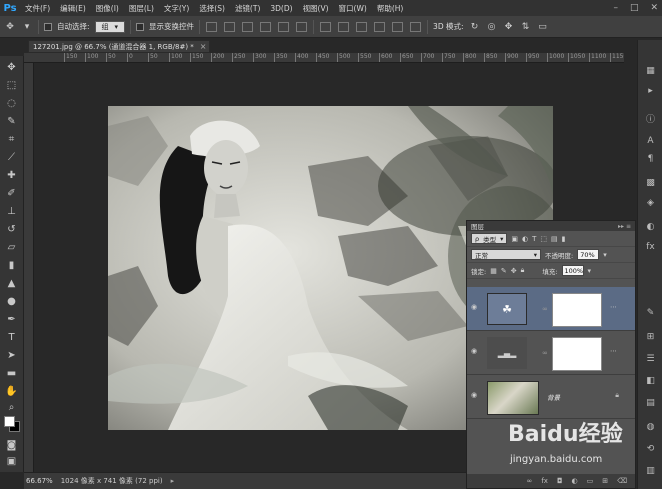 The width and height of the screenshot is (662, 489). Describe the element at coordinates (650, 246) in the screenshot. I see `styles-icon: fx` at that location.